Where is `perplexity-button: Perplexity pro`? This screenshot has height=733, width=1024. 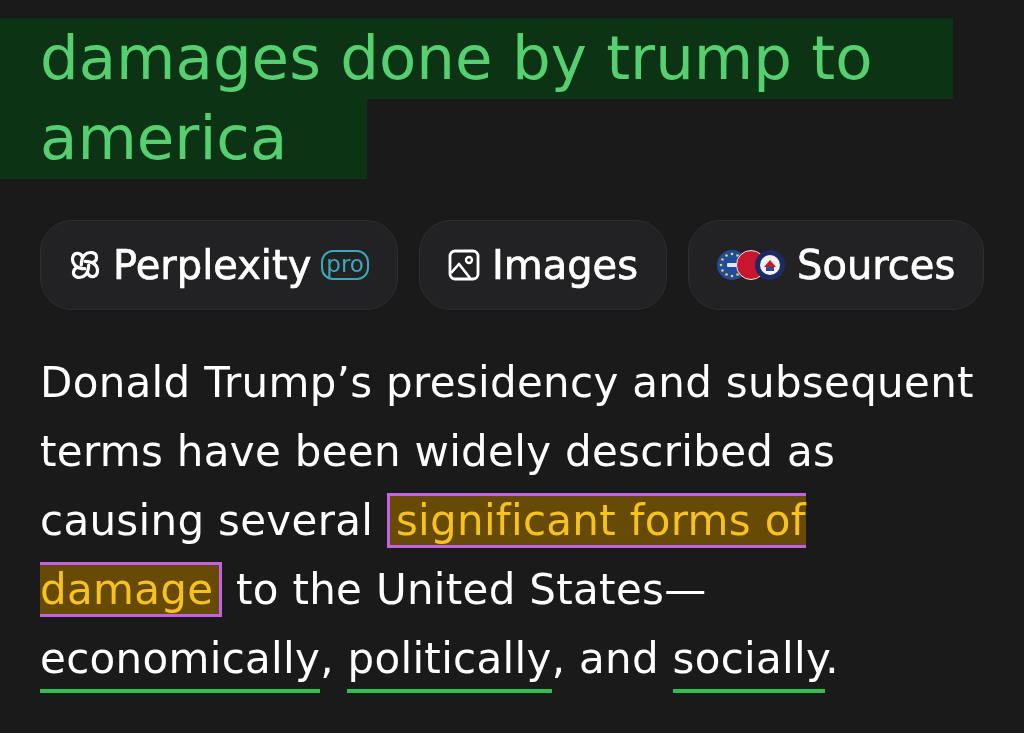 perplexity-button: Perplexity pro is located at coordinates (219, 265).